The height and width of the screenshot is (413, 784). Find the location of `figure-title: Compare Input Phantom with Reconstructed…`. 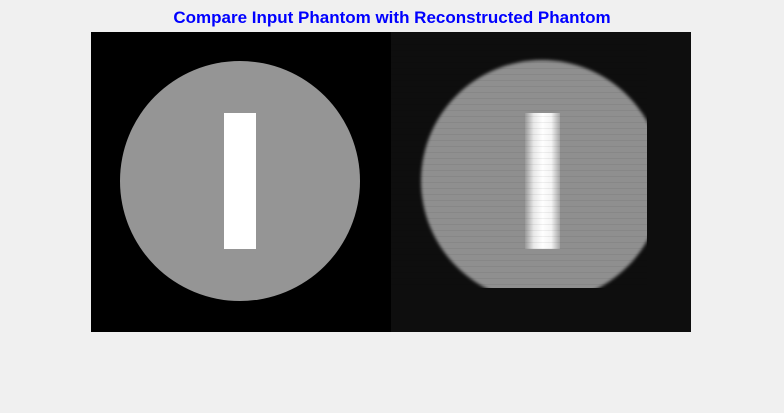

figure-title: Compare Input Phantom with Reconstructed… is located at coordinates (392, 17).